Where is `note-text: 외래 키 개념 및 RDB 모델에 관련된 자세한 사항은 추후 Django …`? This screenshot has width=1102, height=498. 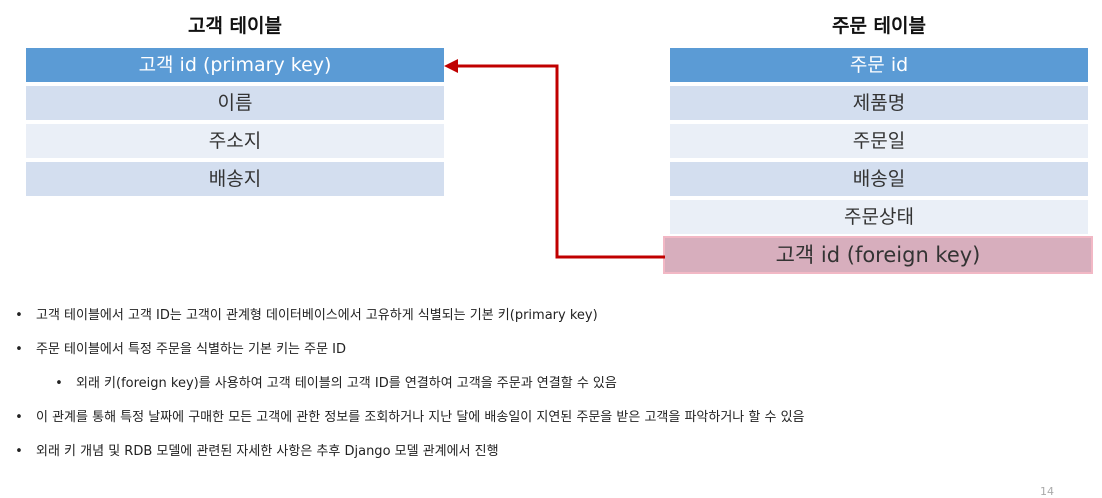
note-text: 외래 키 개념 및 RDB 모델에 관련된 자세한 사항은 추후 Django … is located at coordinates (267, 451).